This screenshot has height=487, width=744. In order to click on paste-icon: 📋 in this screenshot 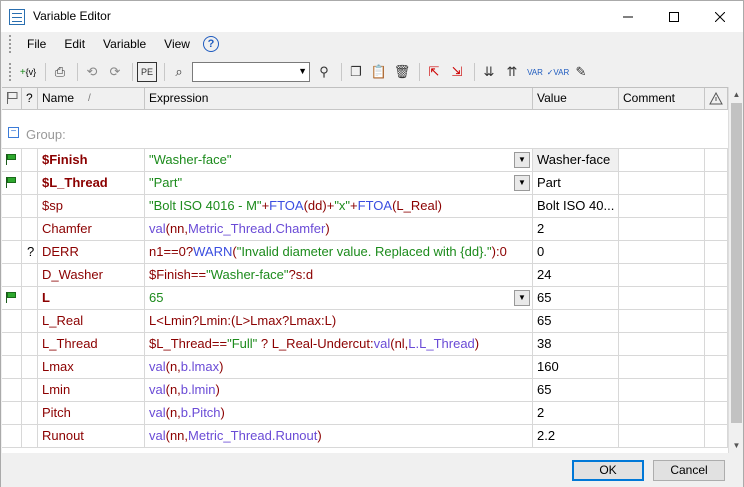, I will do `click(379, 72)`.